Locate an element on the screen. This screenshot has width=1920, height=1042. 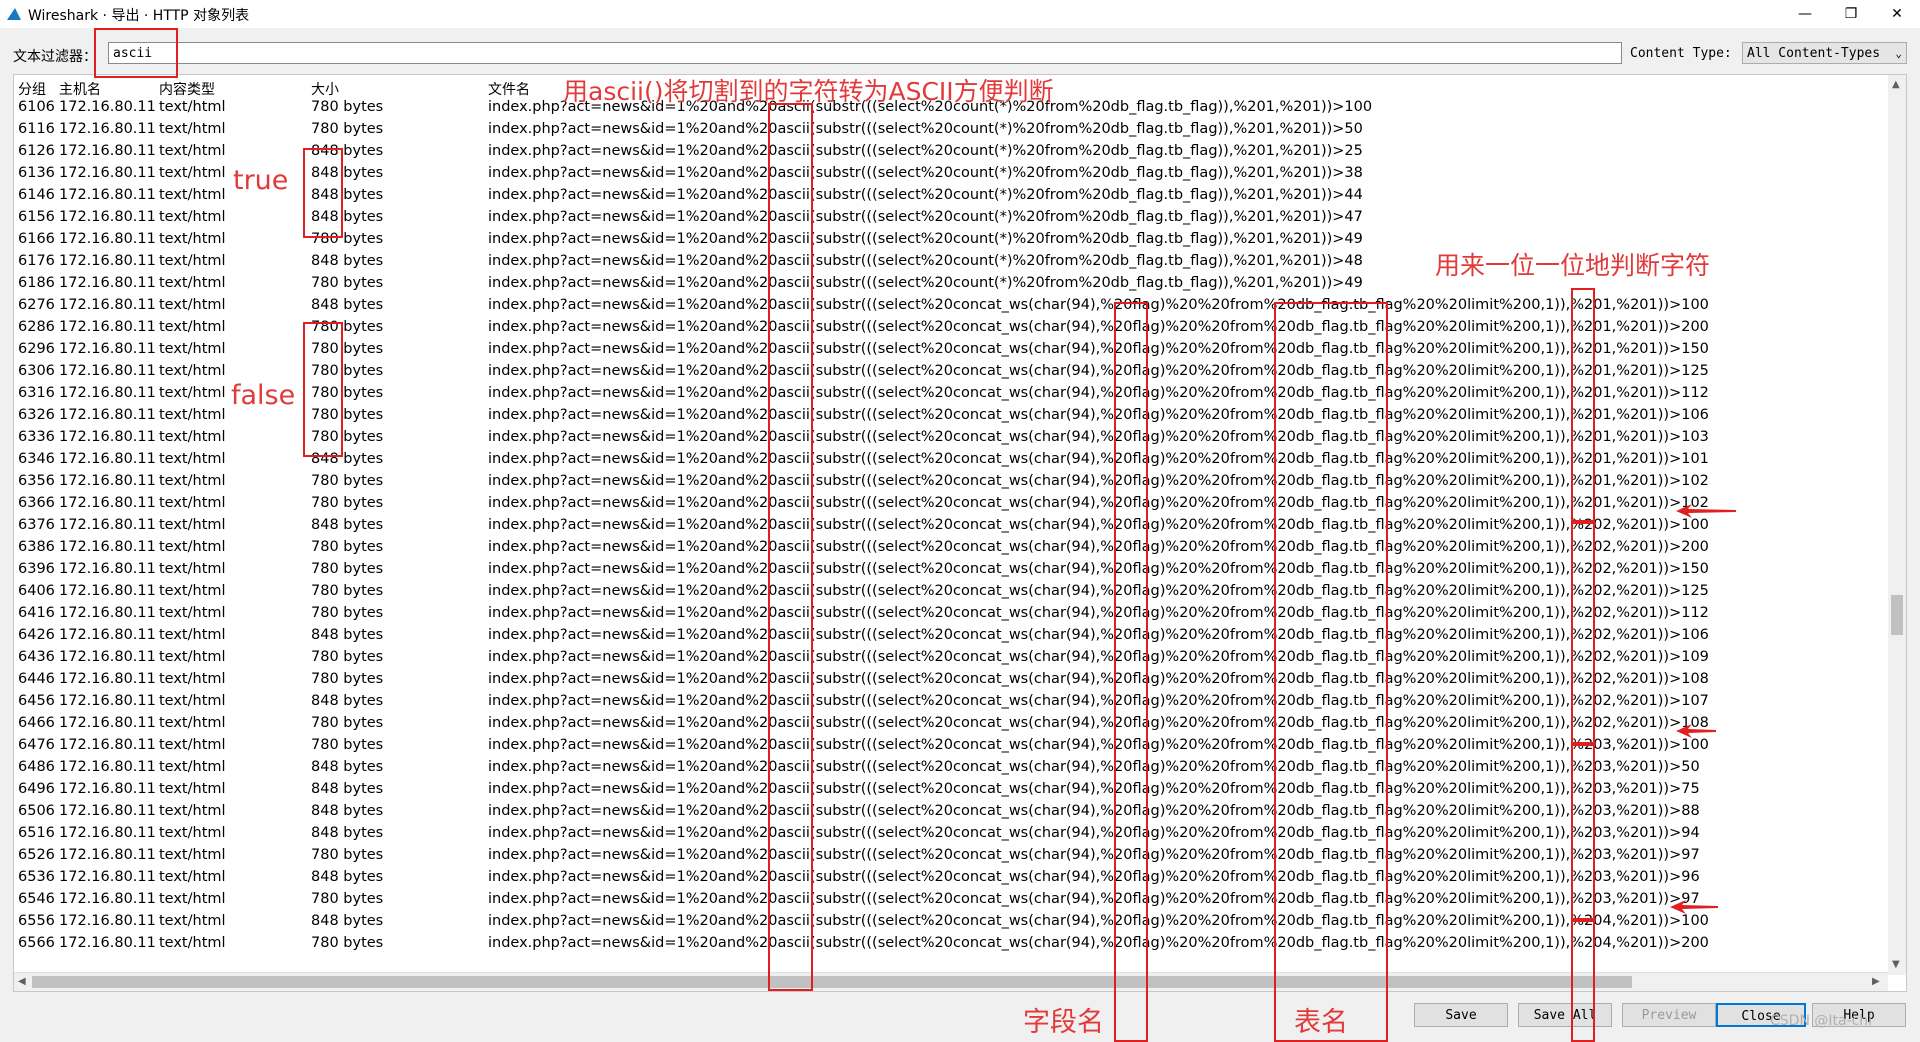
packet-number-cell: 6326 is located at coordinates (36, 415).